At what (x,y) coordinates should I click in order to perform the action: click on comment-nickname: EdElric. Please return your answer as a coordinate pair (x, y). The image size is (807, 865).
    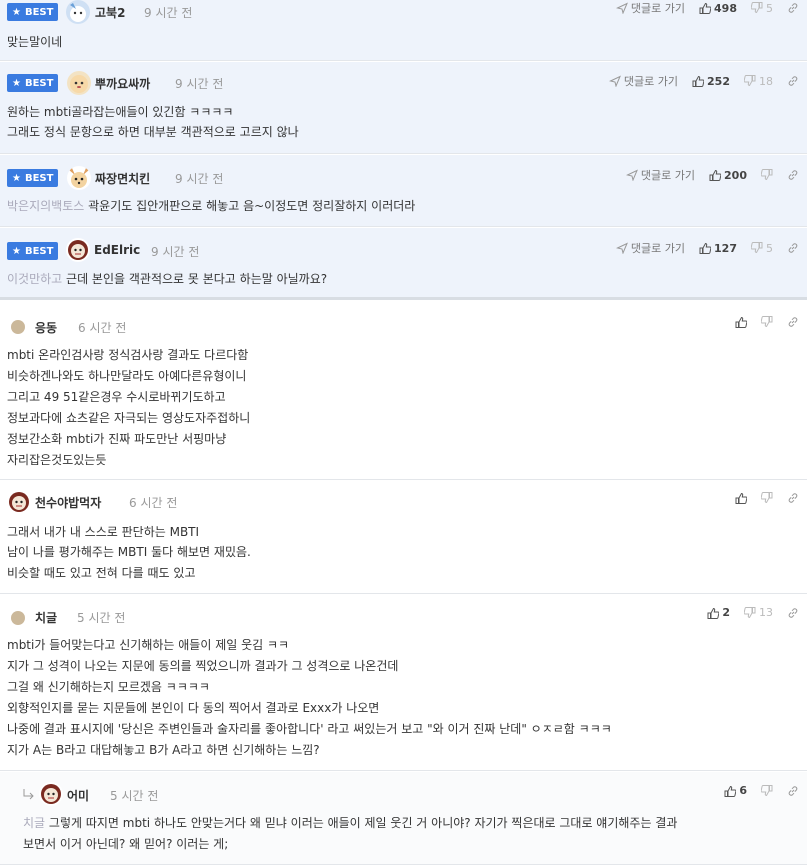
    Looking at the image, I should click on (117, 250).